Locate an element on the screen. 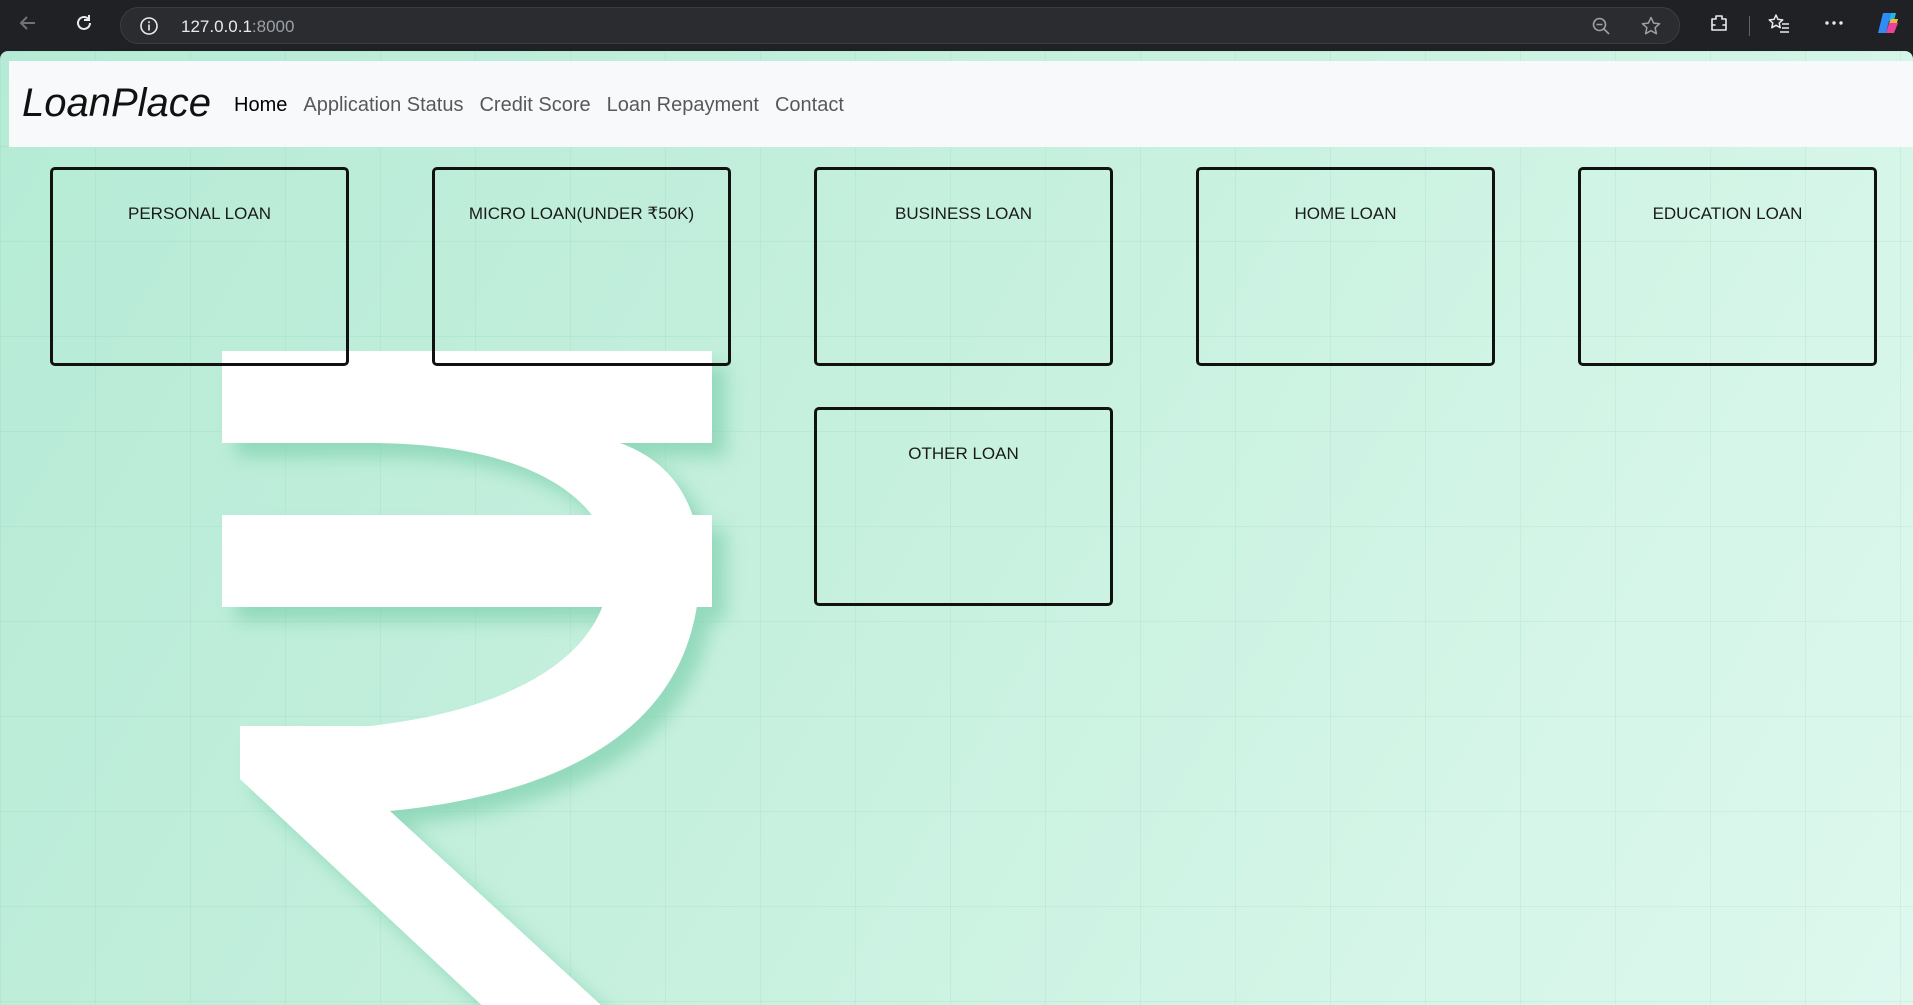 This screenshot has height=1005, width=1913. favorite-star-icon is located at coordinates (1651, 26).